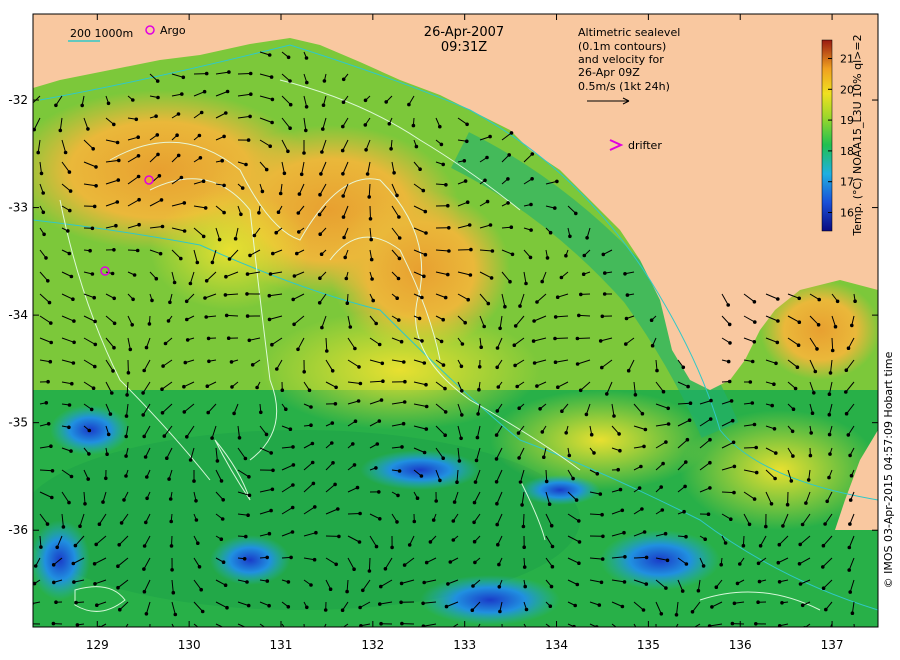  What do you see at coordinates (281, 645) in the screenshot?
I see `lon-tick-label: 131` at bounding box center [281, 645].